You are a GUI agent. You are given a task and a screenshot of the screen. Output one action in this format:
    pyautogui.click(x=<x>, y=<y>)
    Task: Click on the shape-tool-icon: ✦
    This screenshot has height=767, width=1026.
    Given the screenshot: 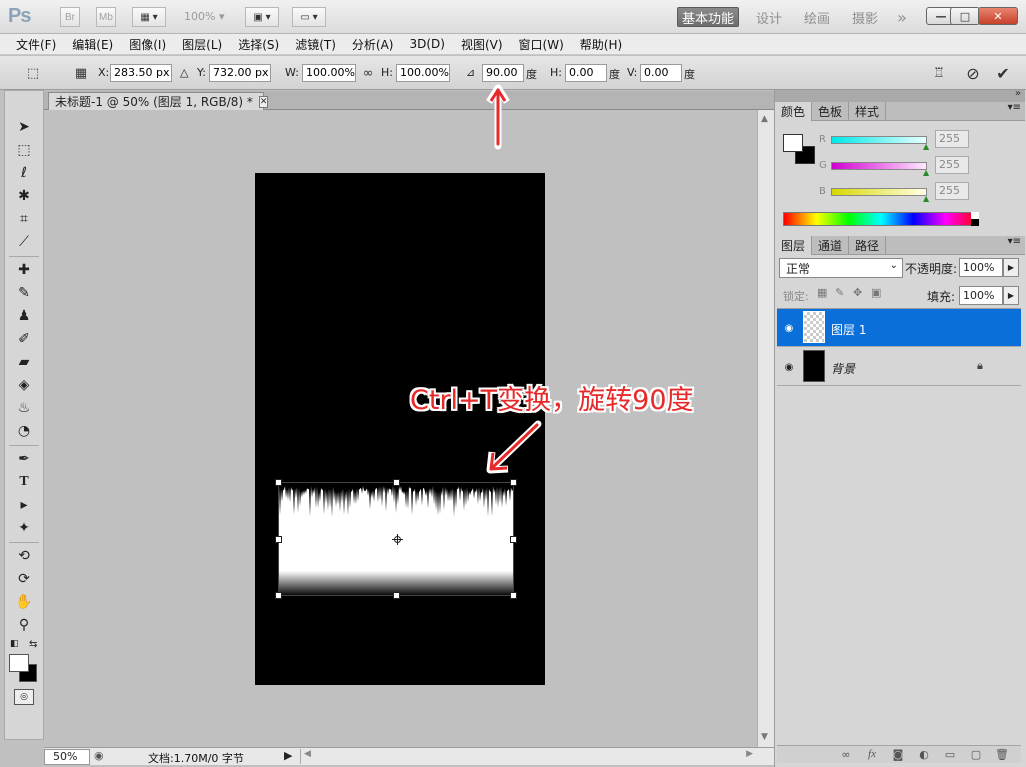 What is the action you would take?
    pyautogui.click(x=24, y=528)
    